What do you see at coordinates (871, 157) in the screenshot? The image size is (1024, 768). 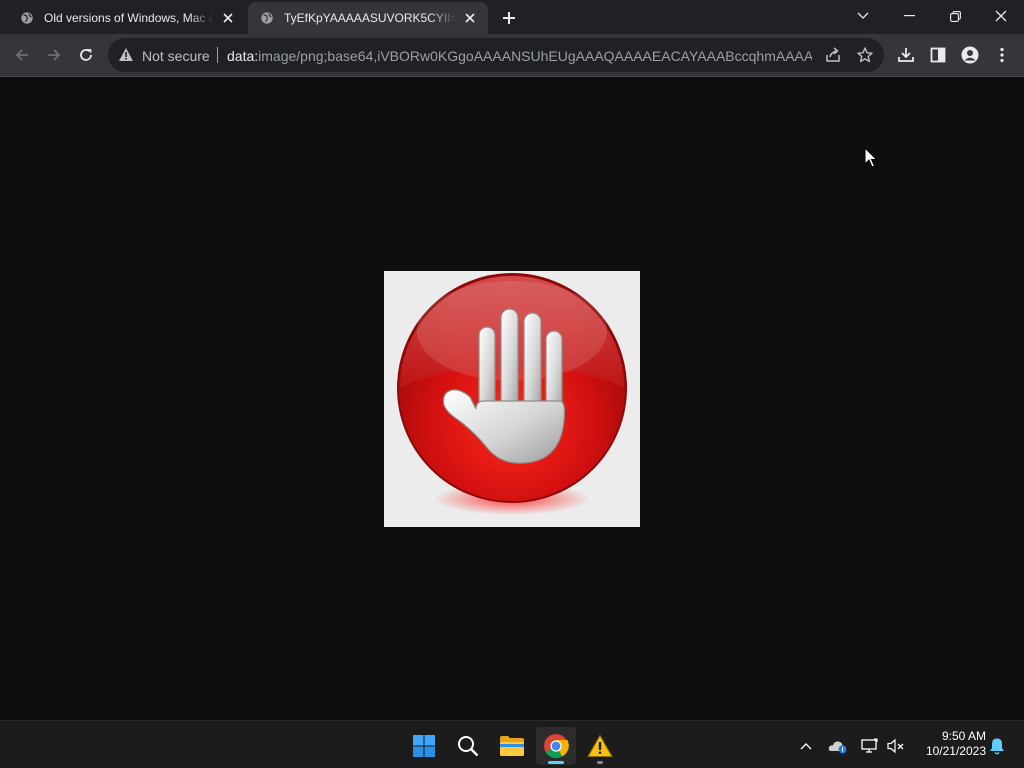 I see `mouse-cursor-icon` at bounding box center [871, 157].